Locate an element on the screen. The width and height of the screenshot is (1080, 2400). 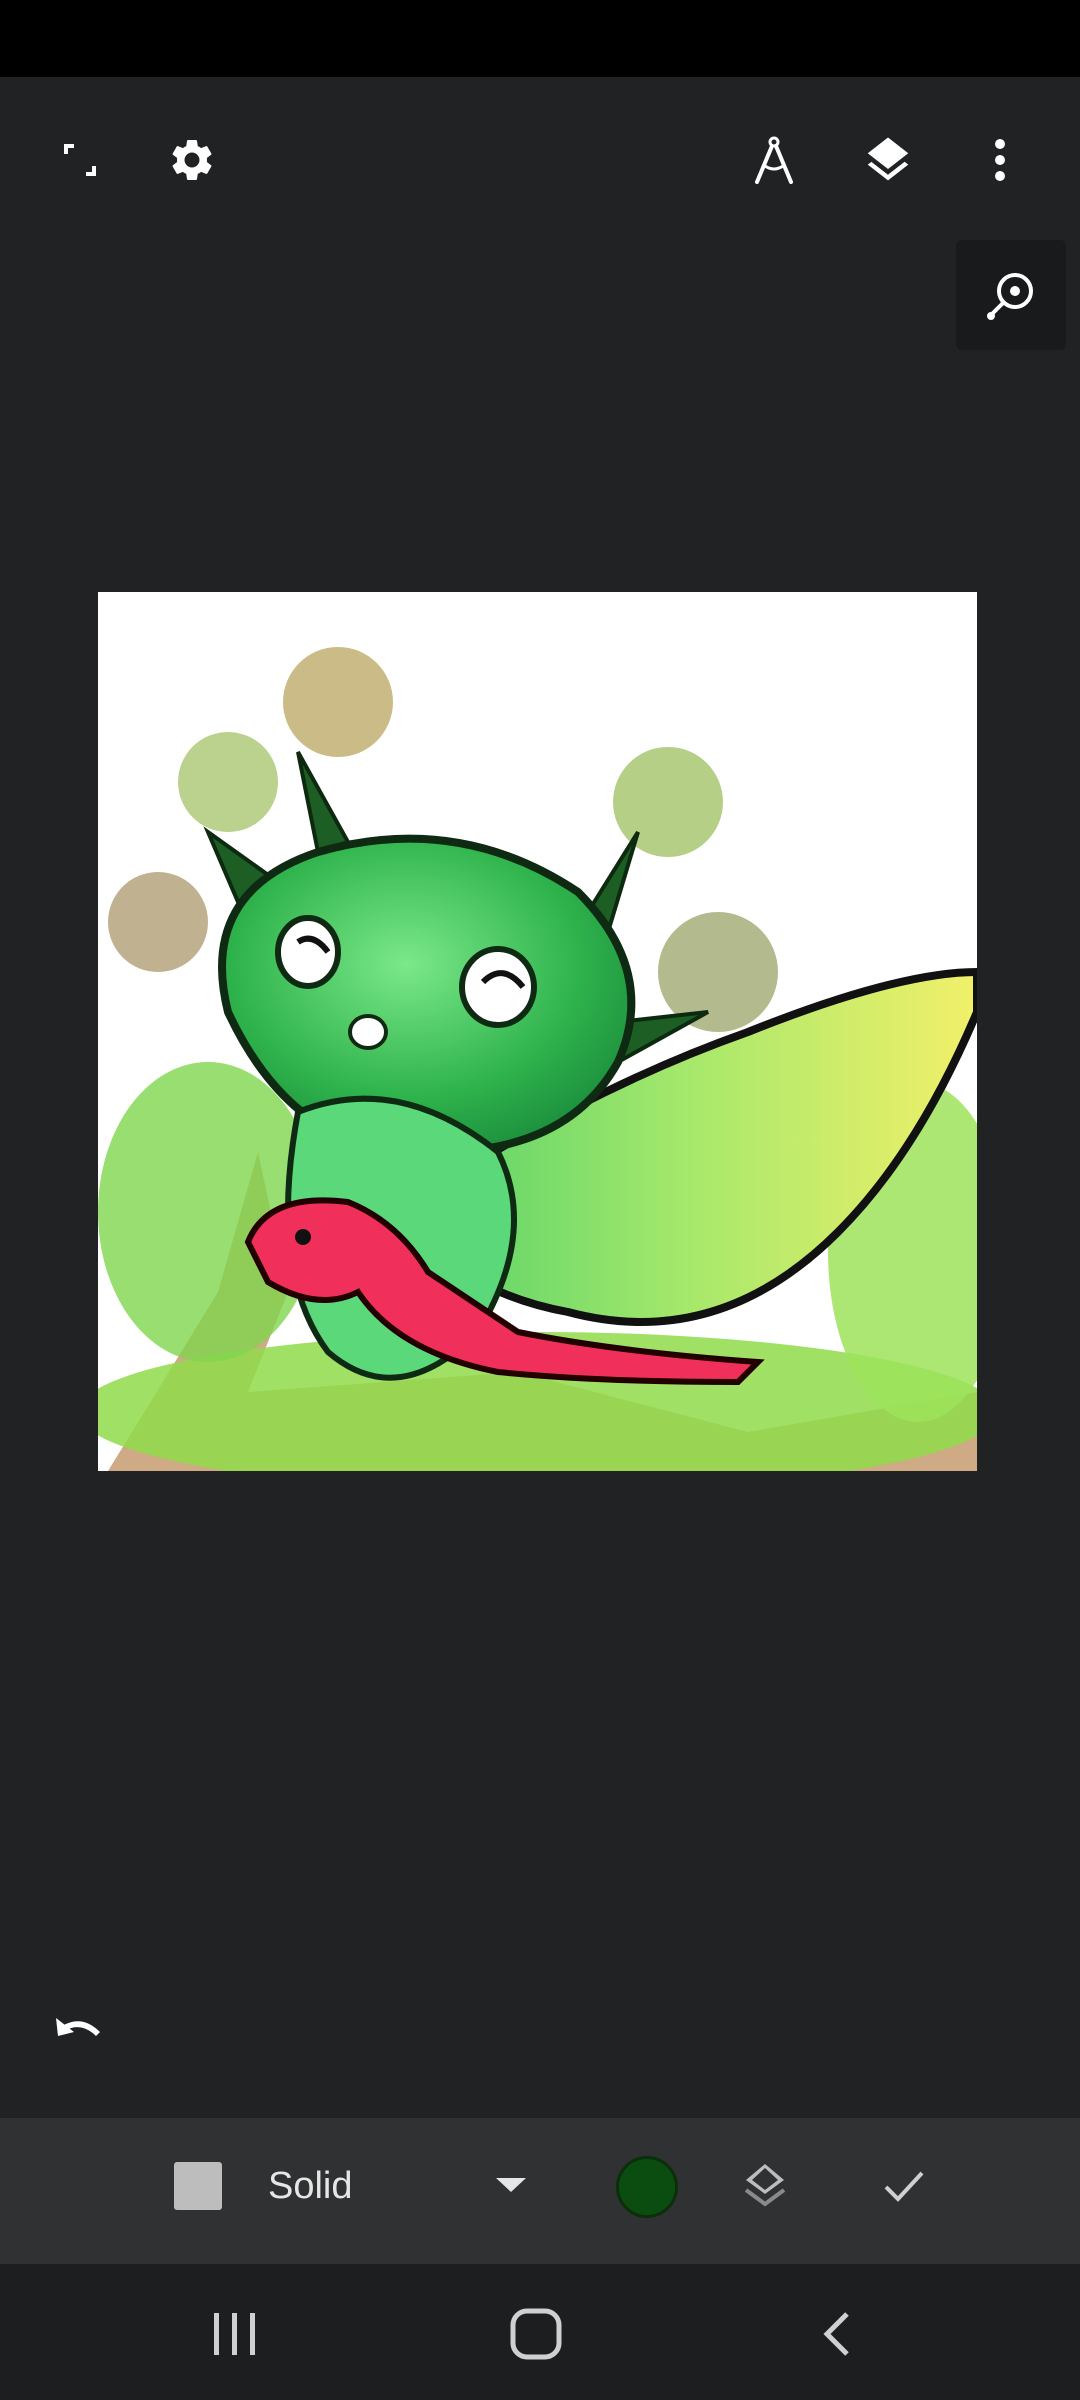
home-button is located at coordinates (536, 2334).